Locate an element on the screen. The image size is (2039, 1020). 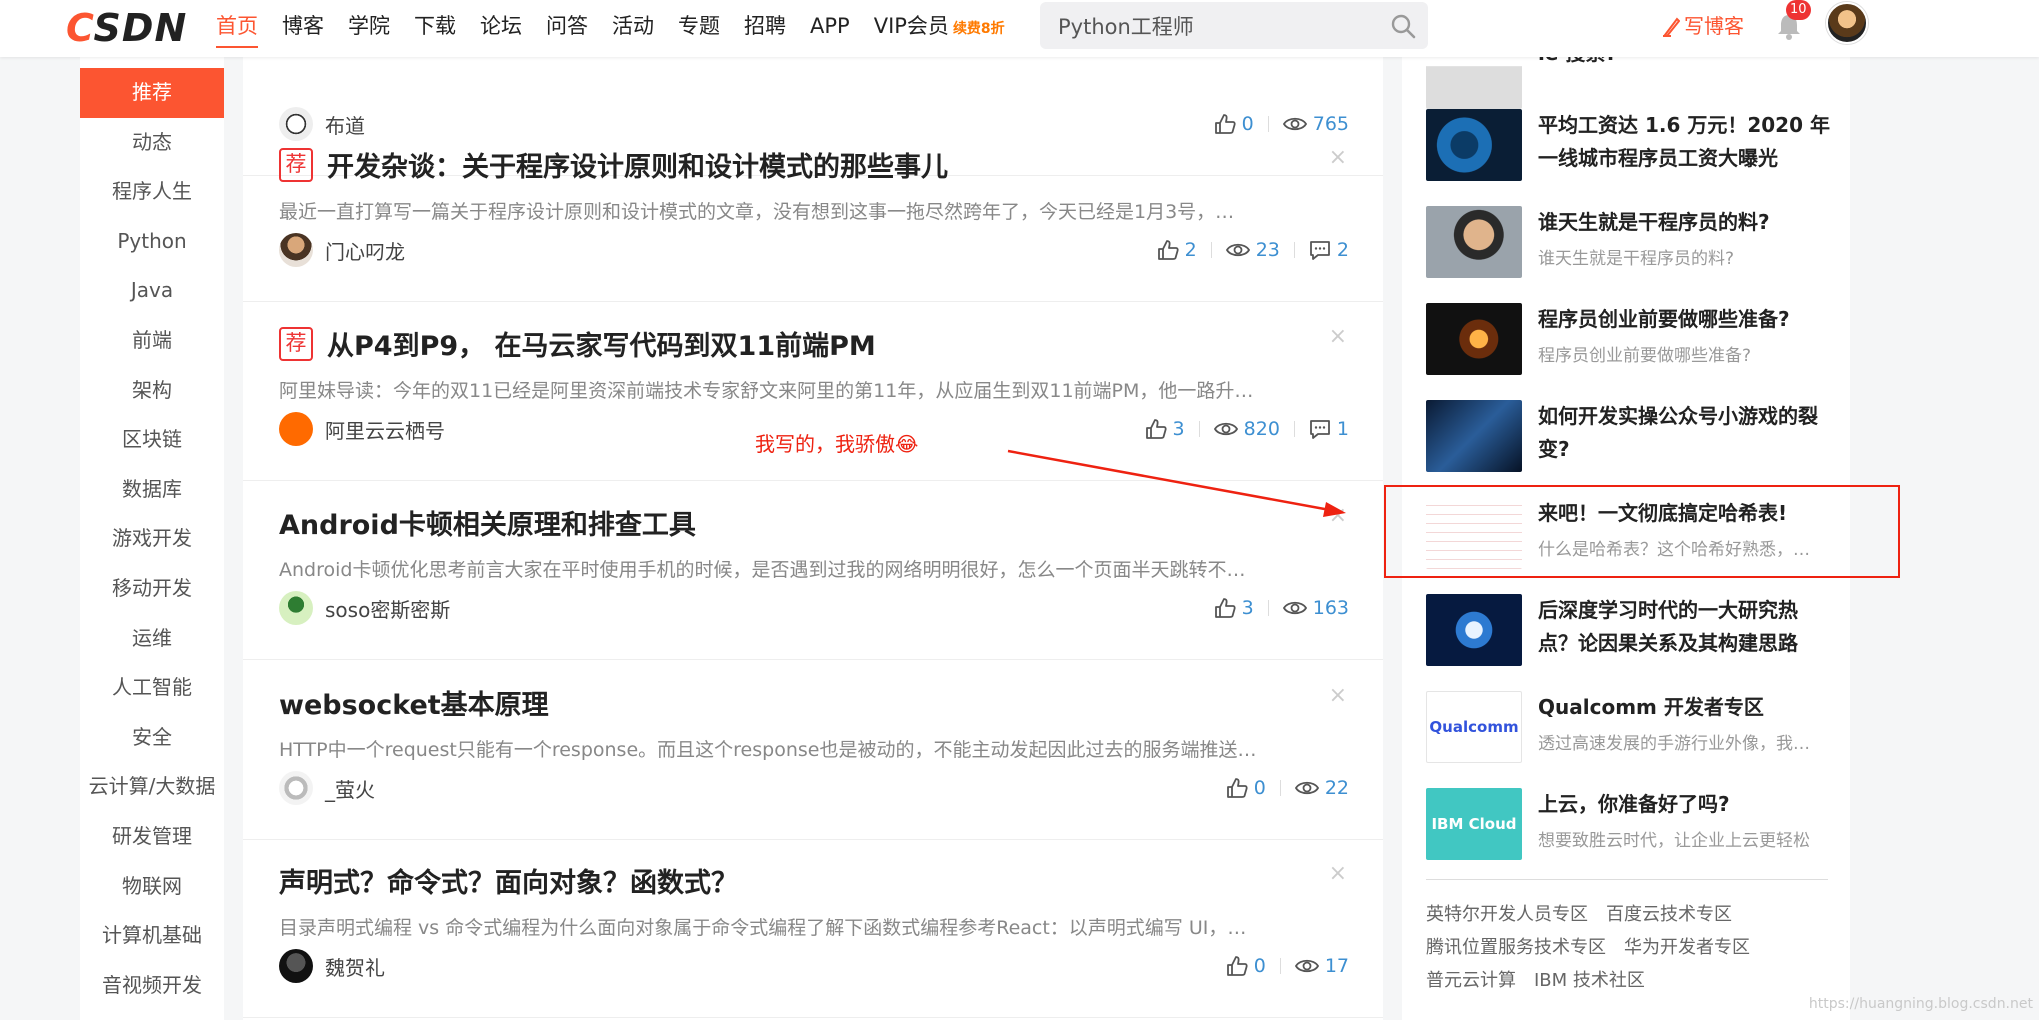
nav-item-6: 活动 is located at coordinates (633, 26).